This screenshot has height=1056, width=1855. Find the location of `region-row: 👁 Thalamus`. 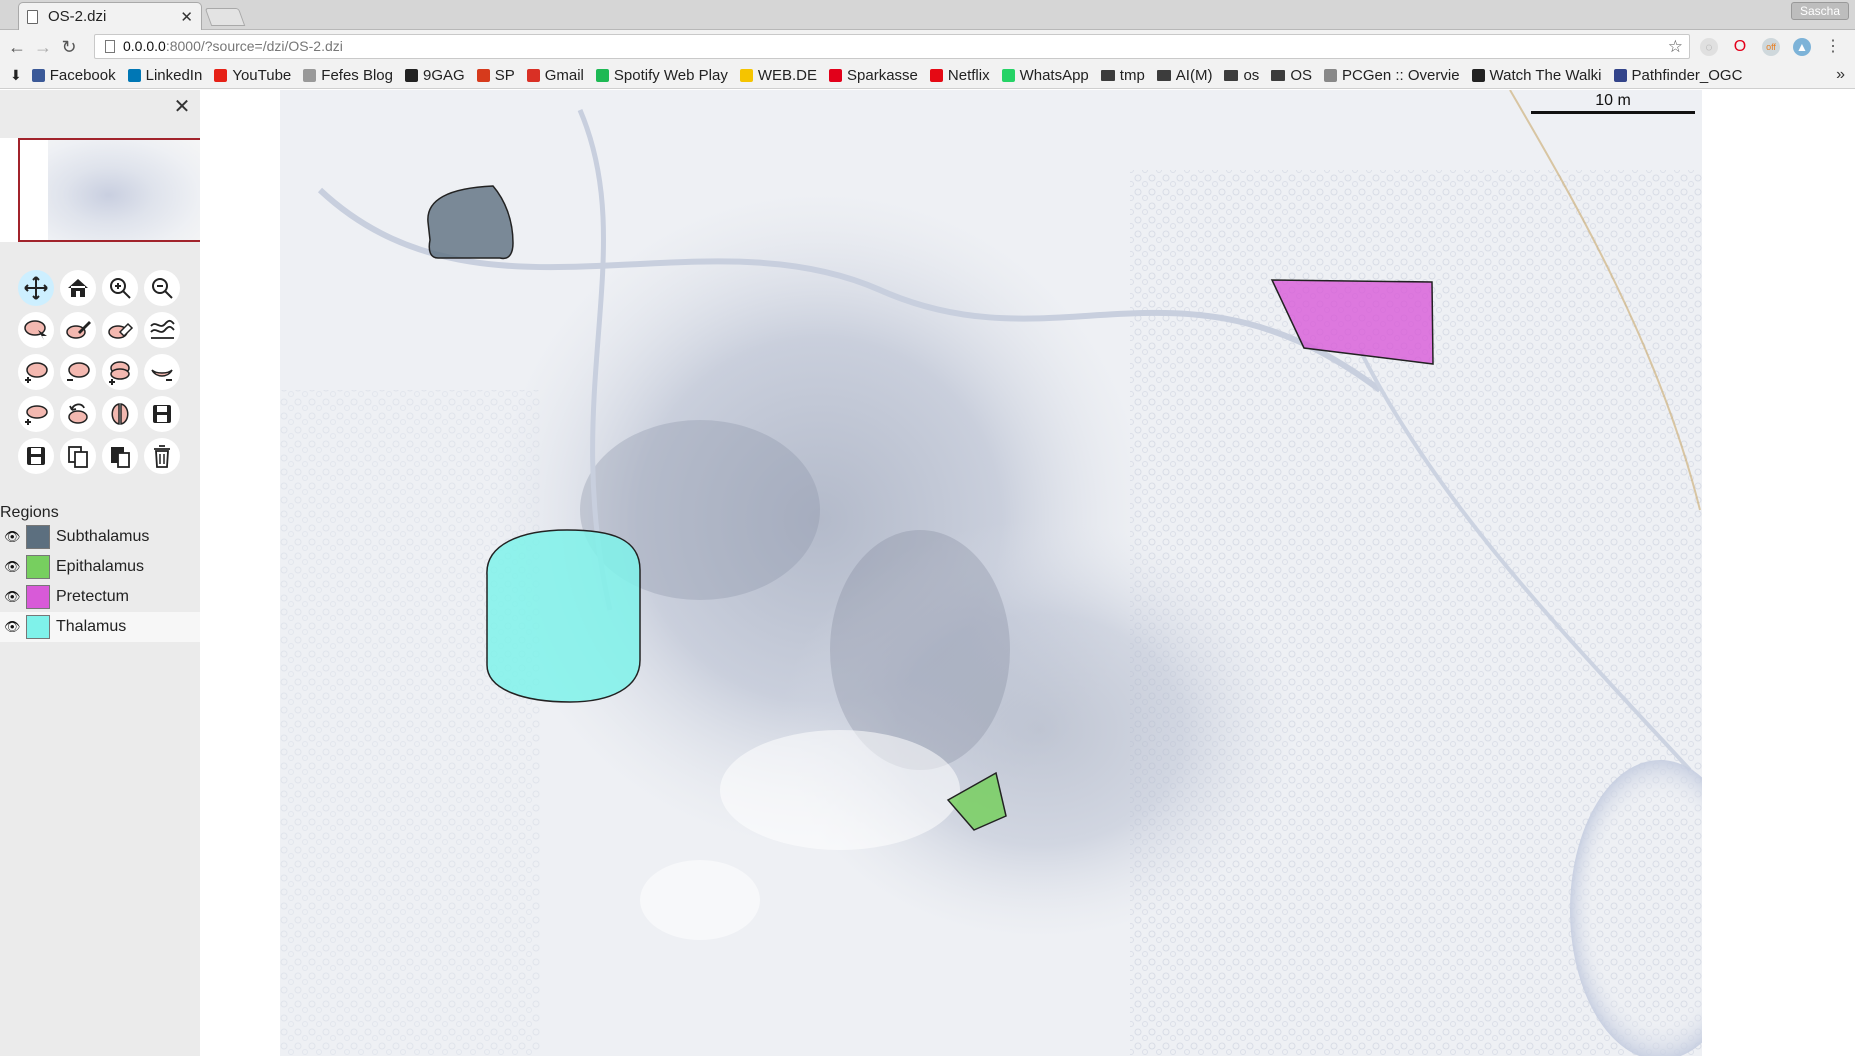

region-row: 👁 Thalamus is located at coordinates (100, 627).